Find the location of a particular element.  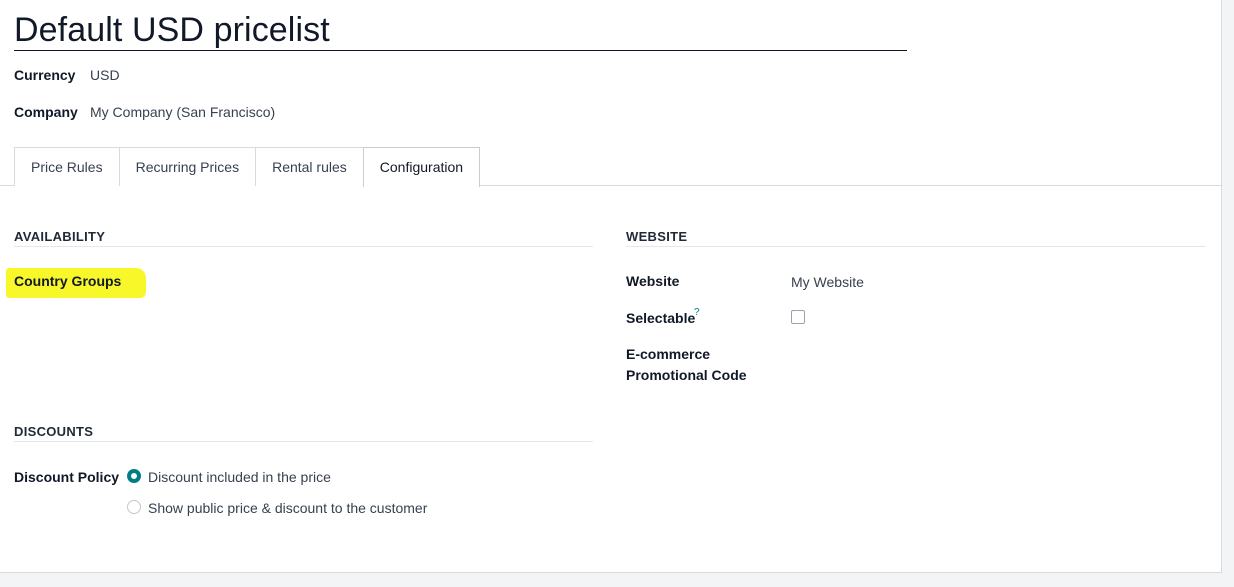

currency-label: Currency is located at coordinates (45, 75).